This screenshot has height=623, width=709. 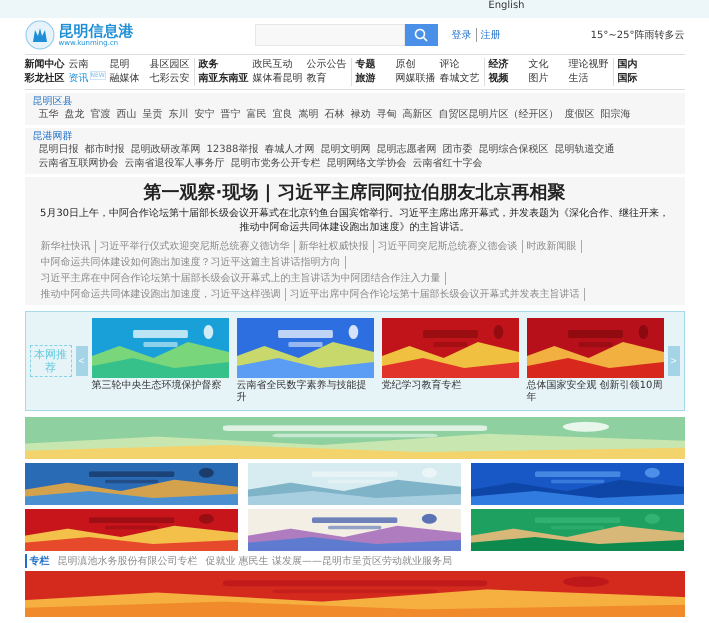 I want to click on recommend-caption: 党纪学习教育专栏, so click(x=450, y=386).